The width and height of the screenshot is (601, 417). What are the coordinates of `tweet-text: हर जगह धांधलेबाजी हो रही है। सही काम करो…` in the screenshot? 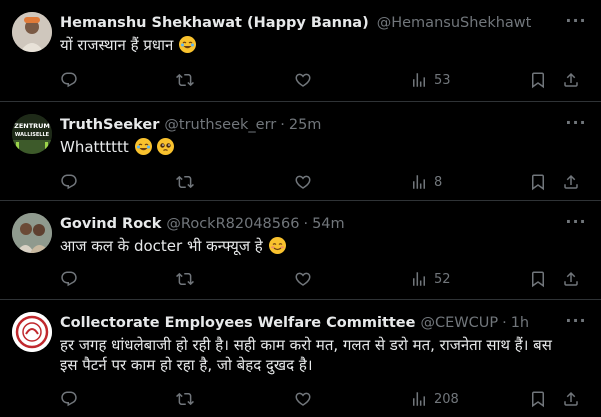 It's located at (306, 355).